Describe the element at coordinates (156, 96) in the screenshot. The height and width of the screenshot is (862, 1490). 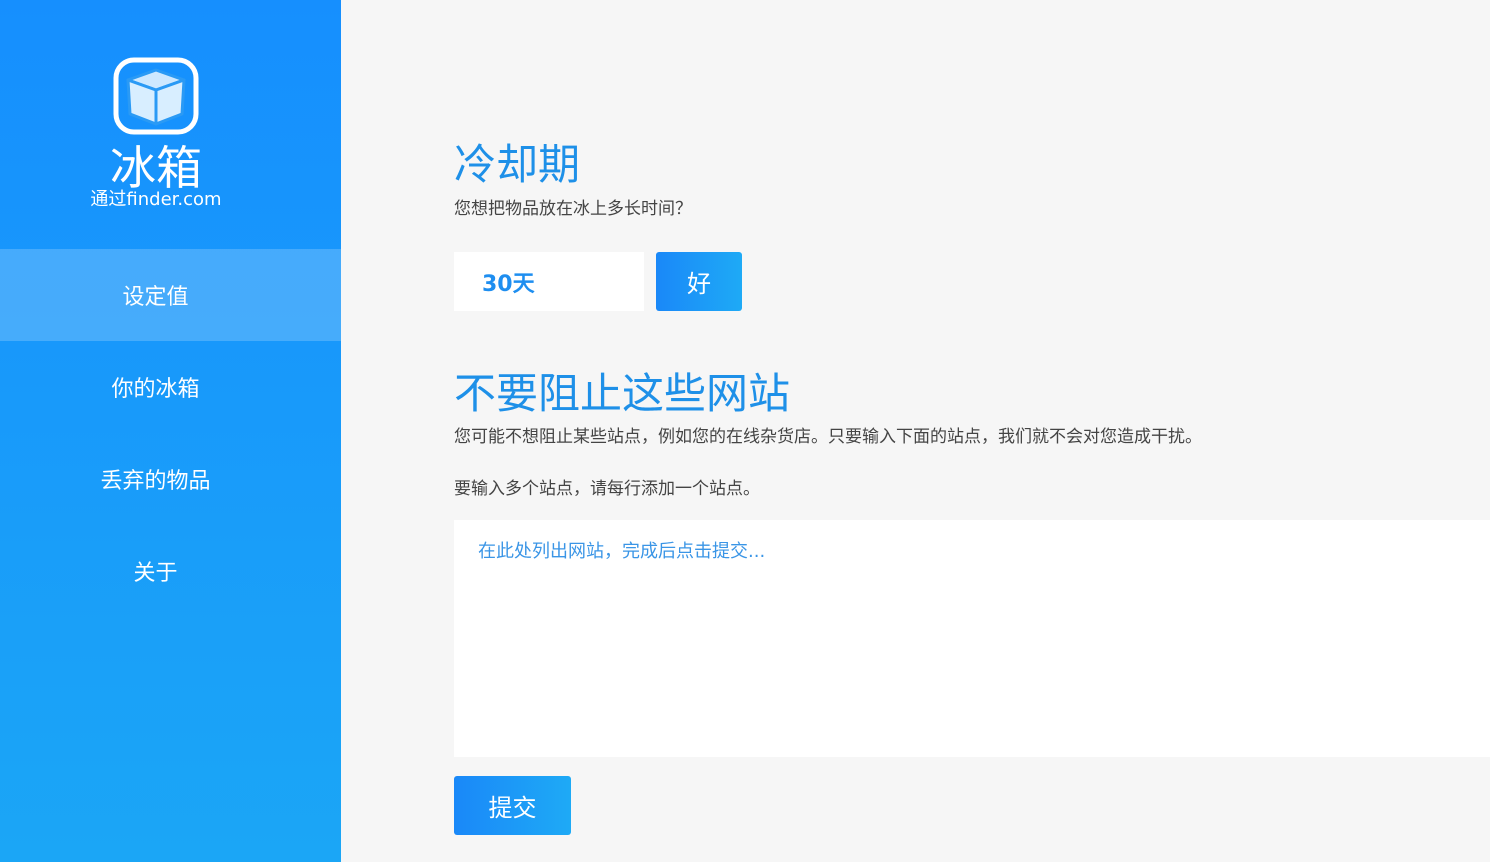
I see `ice-cube-icon` at that location.